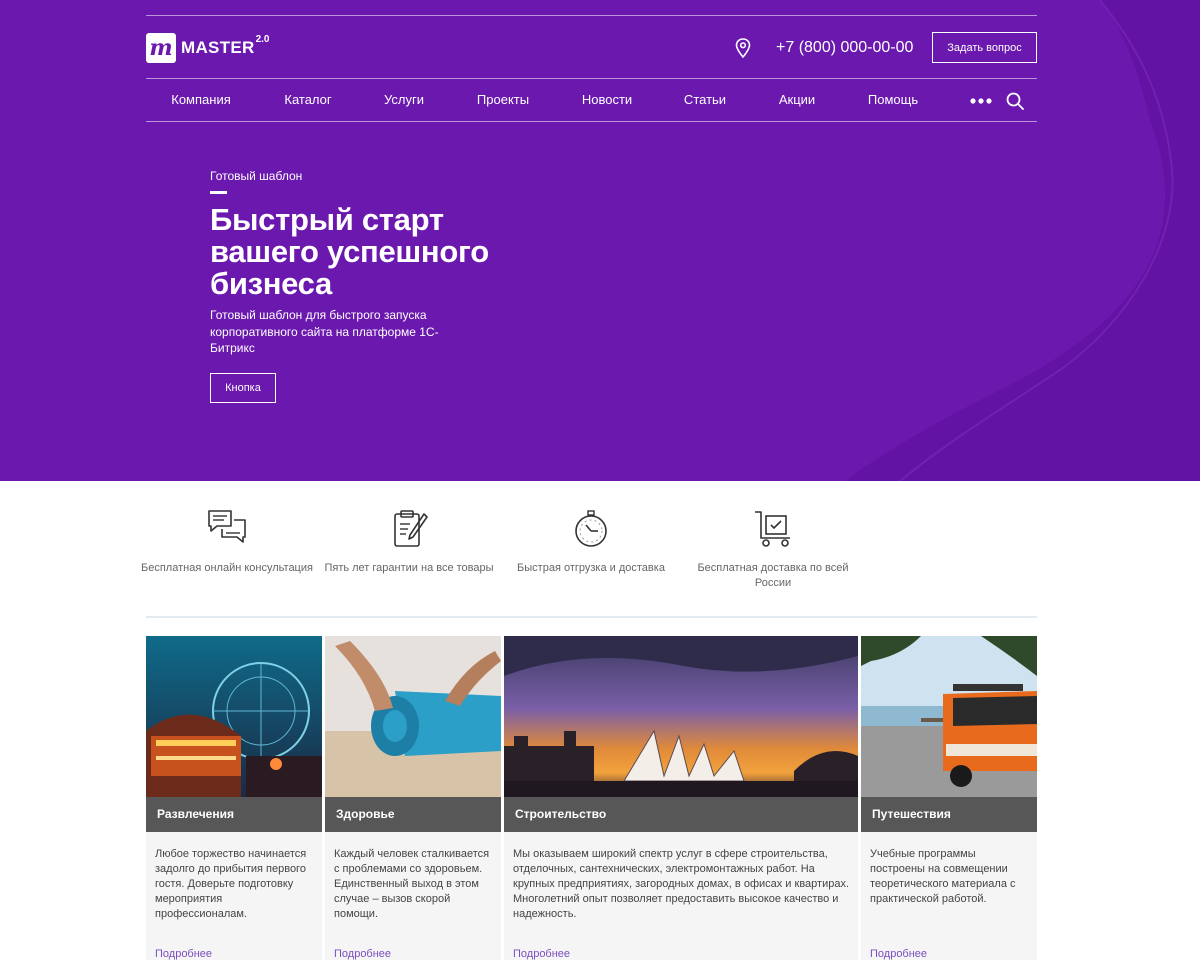 This screenshot has height=960, width=1200. I want to click on ask-question-button: Задать вопрос, so click(984, 47).